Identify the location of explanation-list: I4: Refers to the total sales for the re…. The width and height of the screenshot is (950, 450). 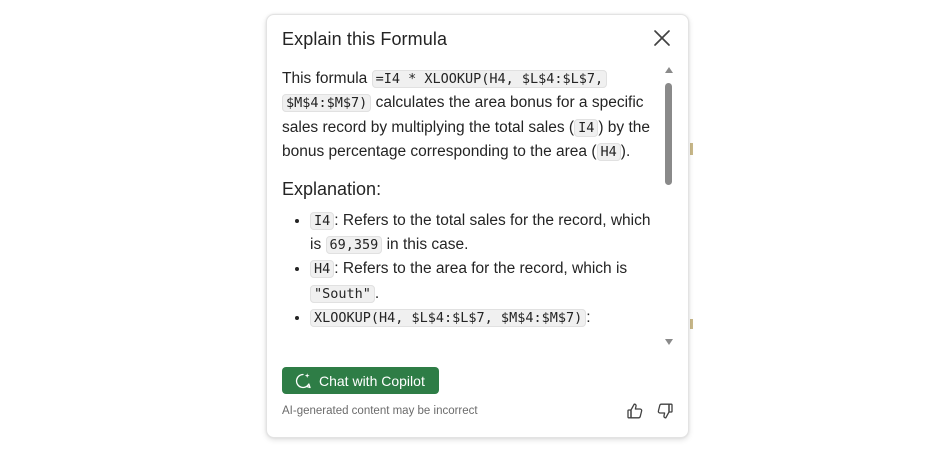
(473, 270).